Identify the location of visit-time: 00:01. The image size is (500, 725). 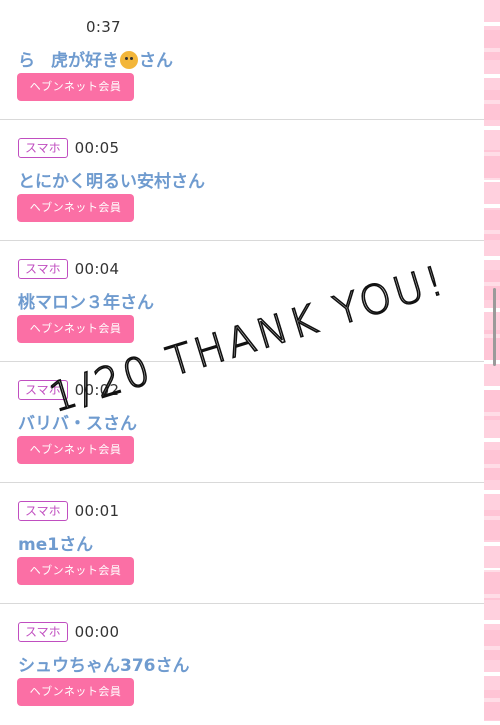
(97, 511).